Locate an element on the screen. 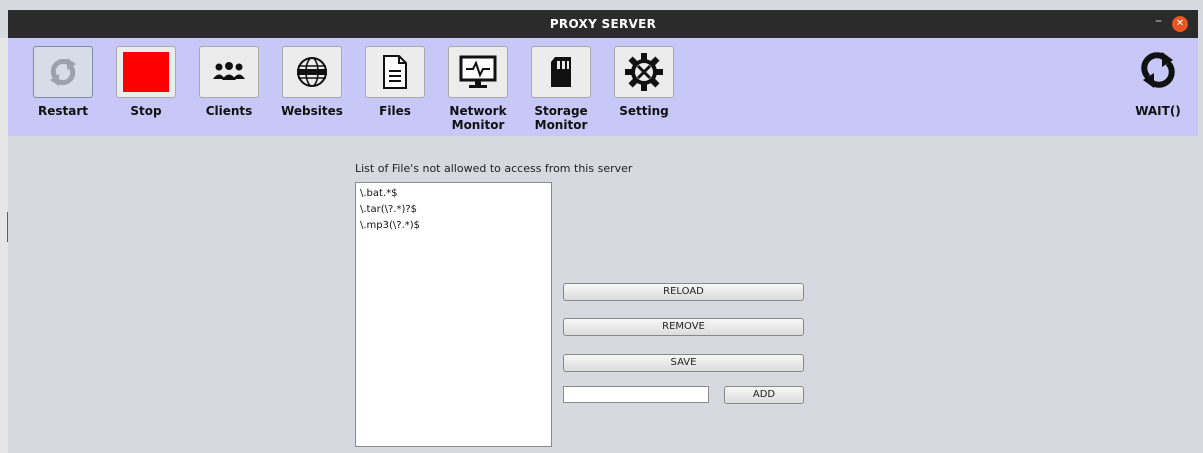  list-item: \.tar(\?.*)?$ is located at coordinates (453, 210).